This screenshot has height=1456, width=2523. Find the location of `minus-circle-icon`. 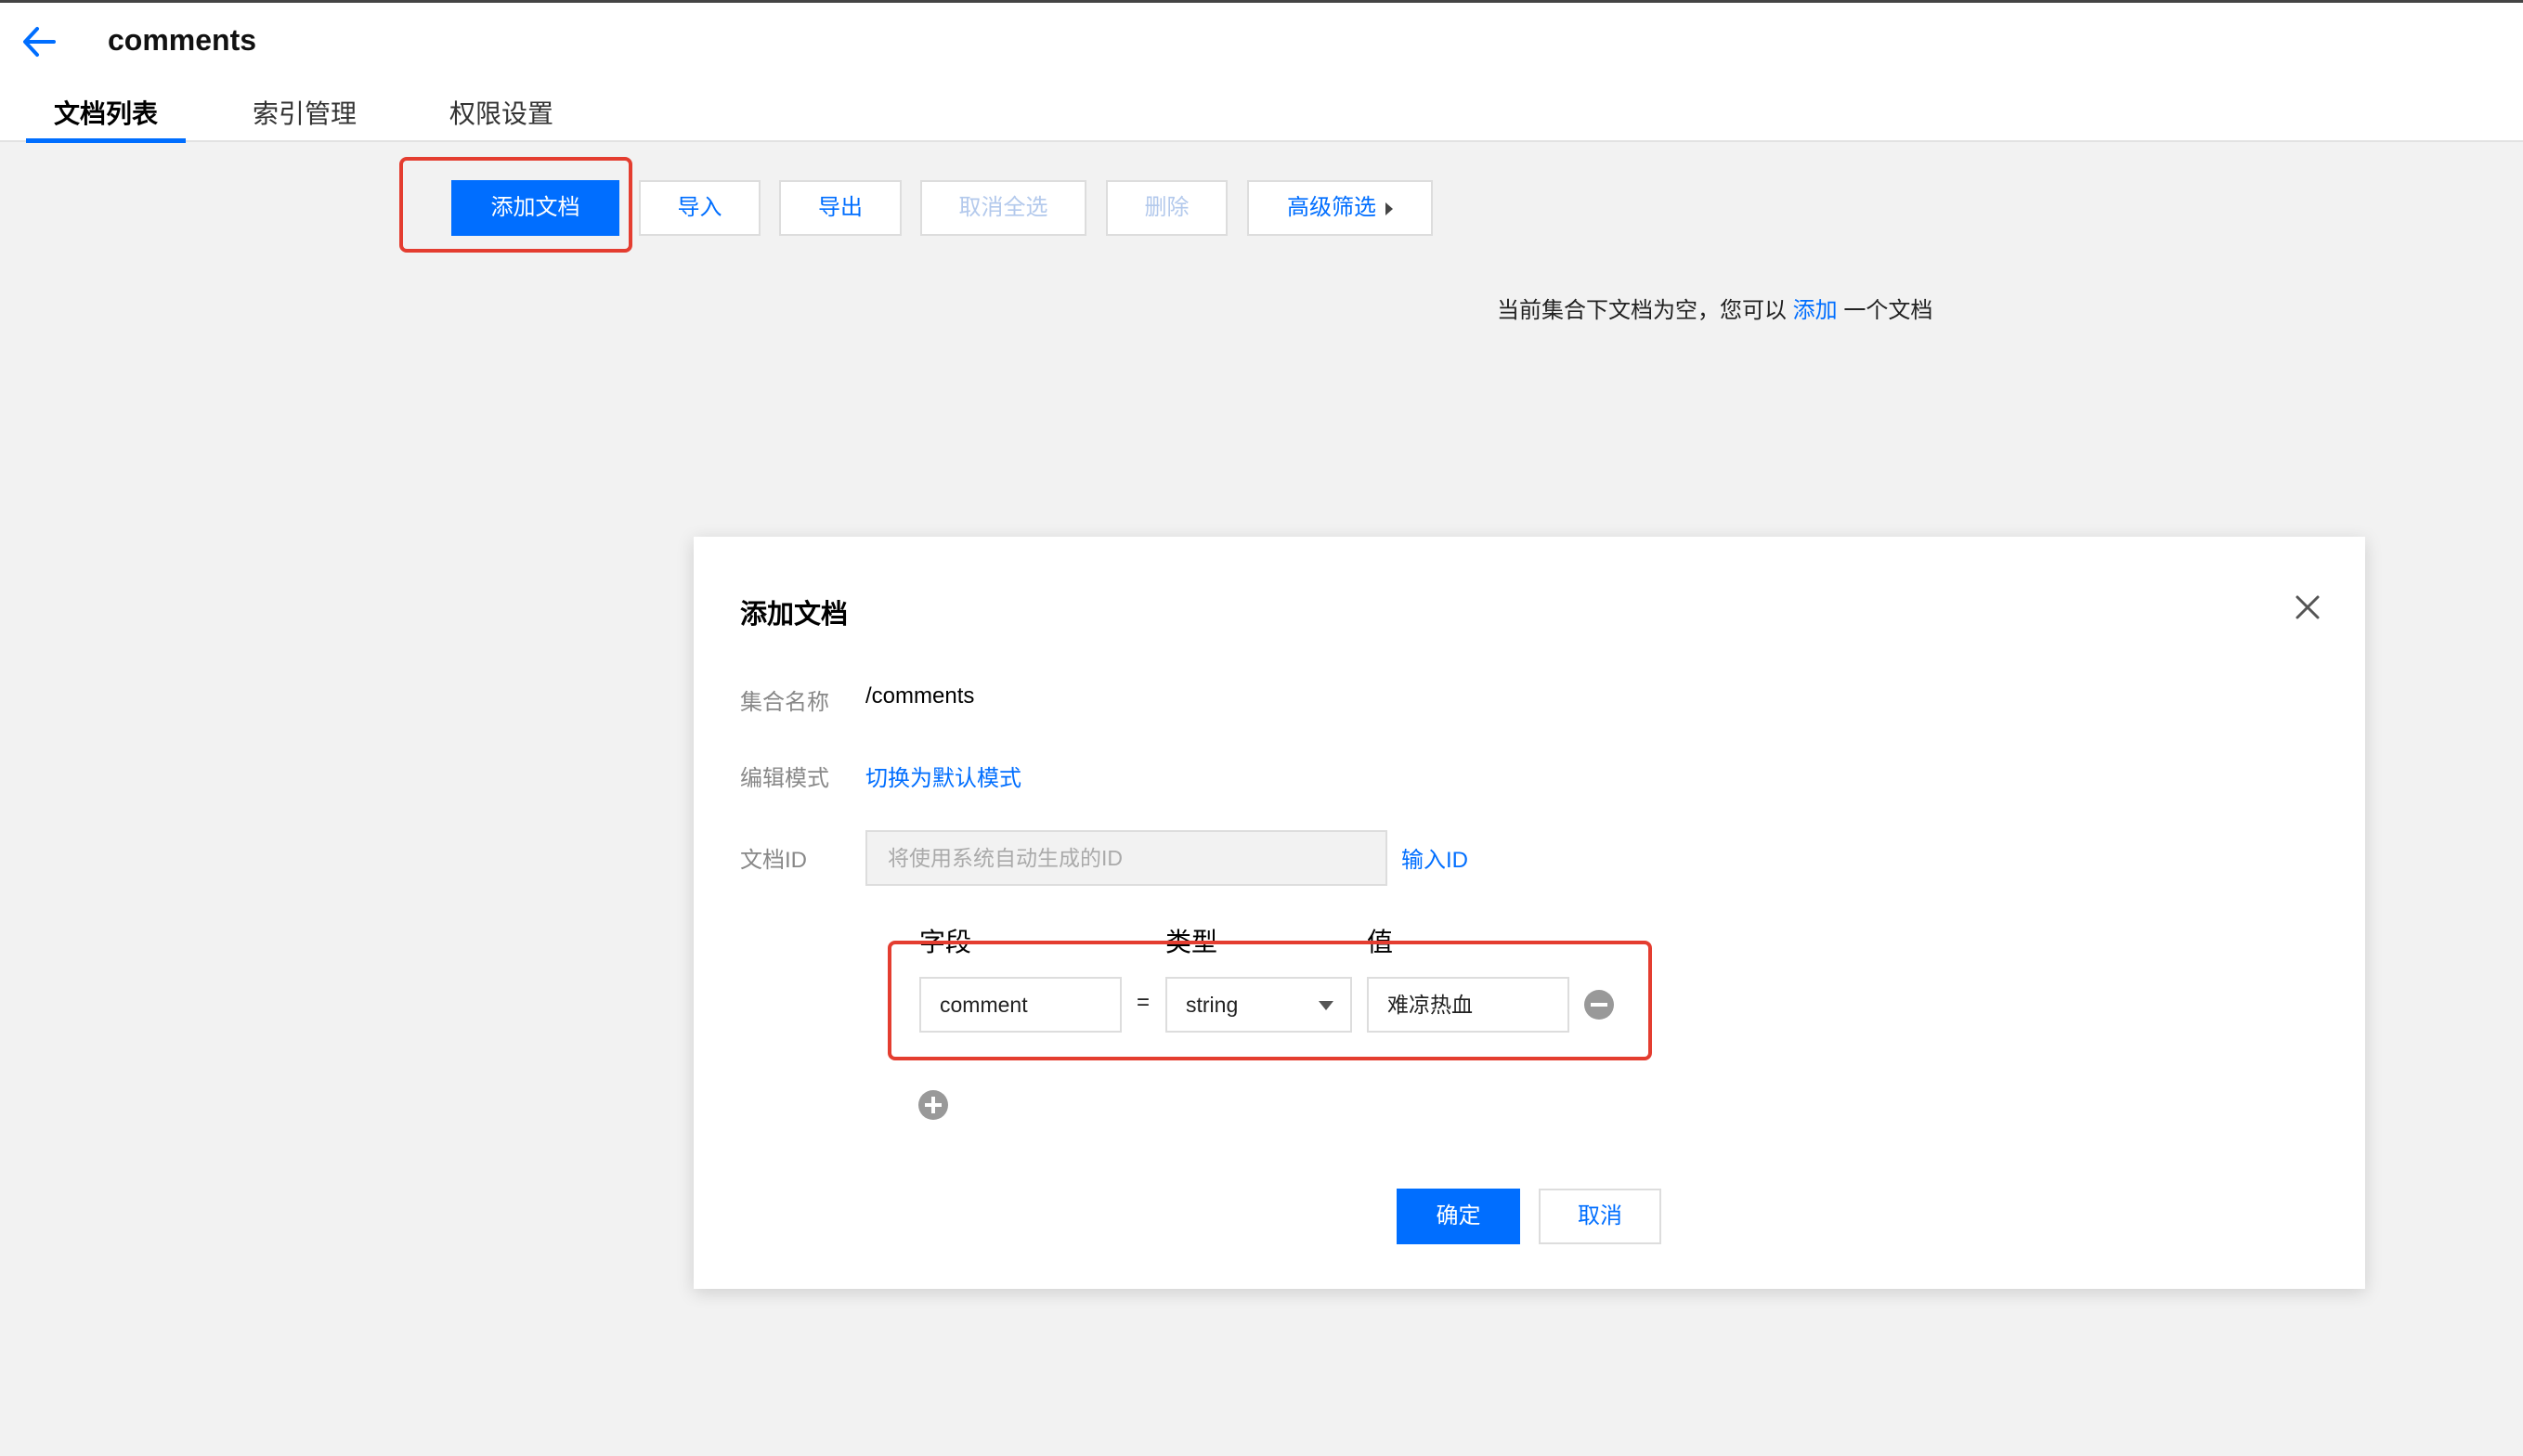

minus-circle-icon is located at coordinates (1599, 1004).